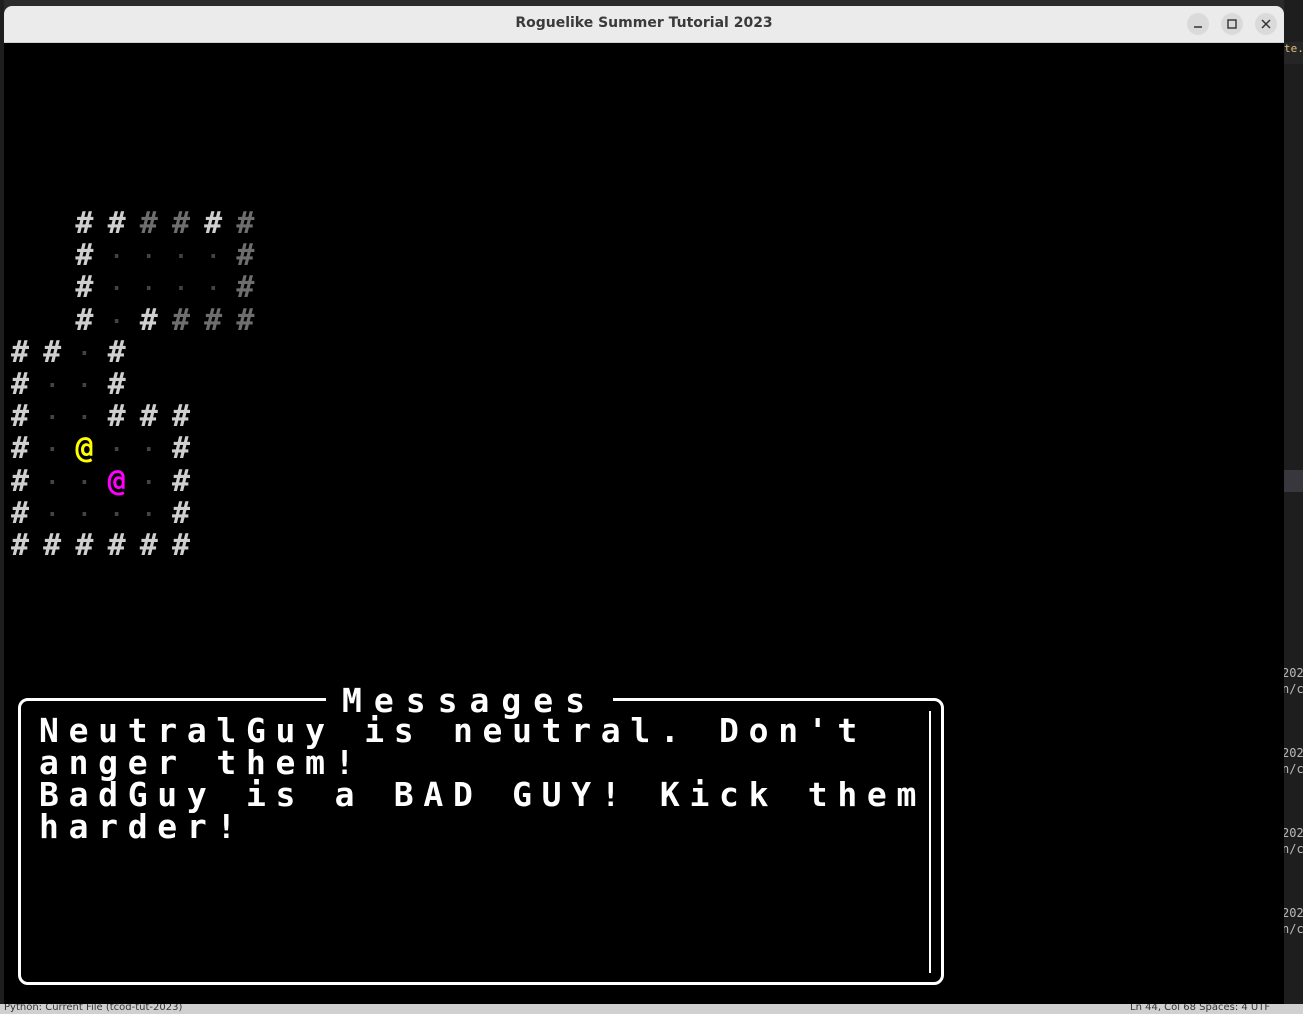 The image size is (1303, 1014). I want to click on neutralguy-actor: @, so click(84, 449).